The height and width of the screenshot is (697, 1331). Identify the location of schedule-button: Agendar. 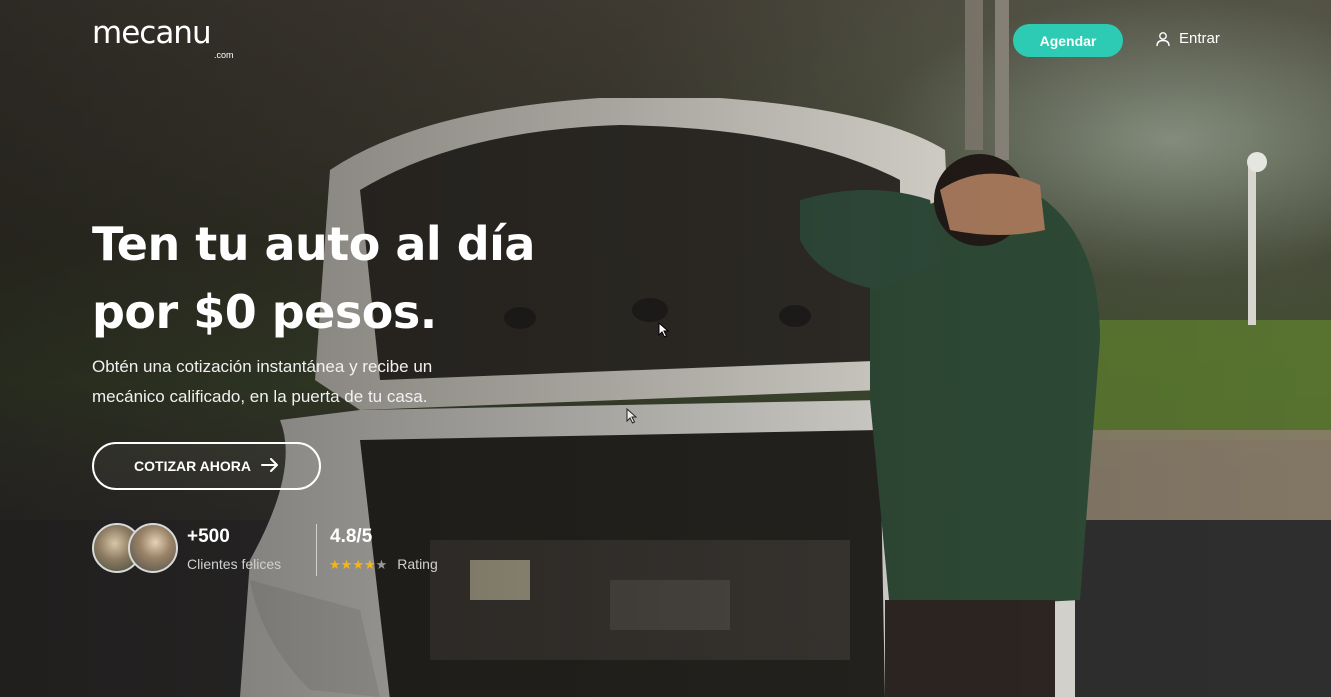
(1068, 40).